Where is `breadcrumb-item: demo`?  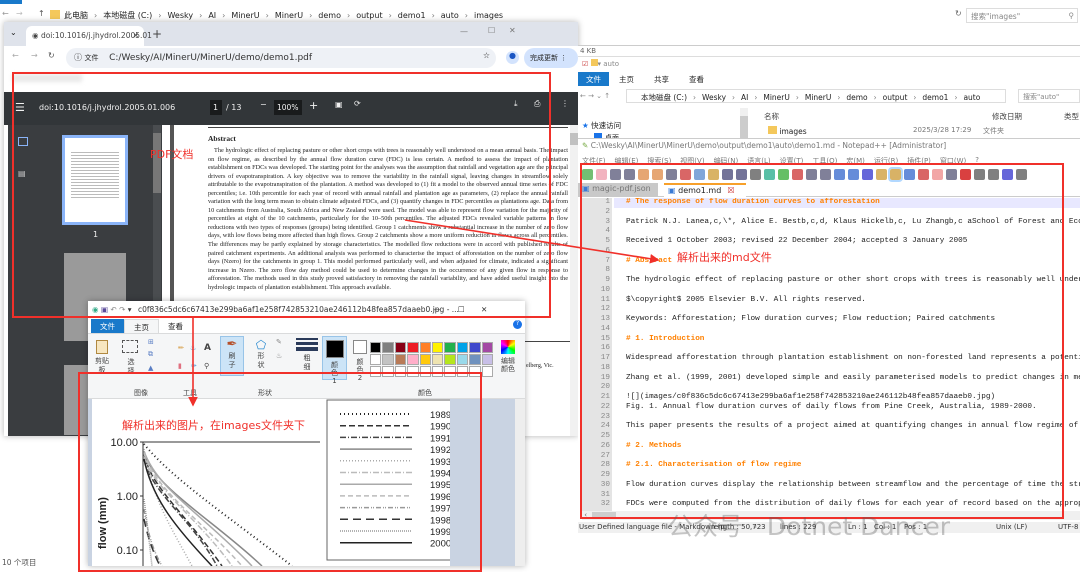
breadcrumb-item: demo is located at coordinates (329, 15).